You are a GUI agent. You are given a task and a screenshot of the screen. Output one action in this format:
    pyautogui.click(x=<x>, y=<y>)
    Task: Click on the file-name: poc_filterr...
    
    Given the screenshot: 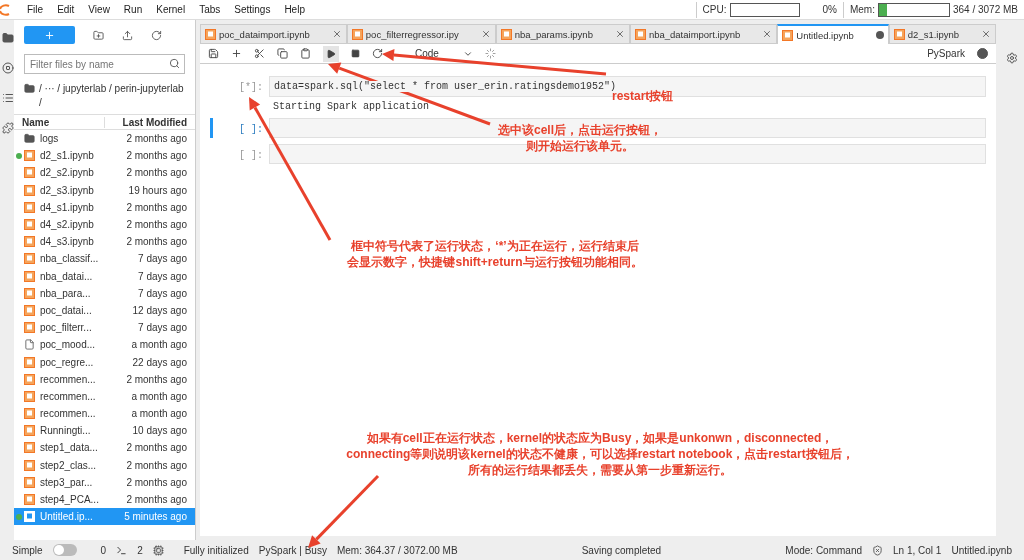 What is the action you would take?
    pyautogui.click(x=66, y=328)
    